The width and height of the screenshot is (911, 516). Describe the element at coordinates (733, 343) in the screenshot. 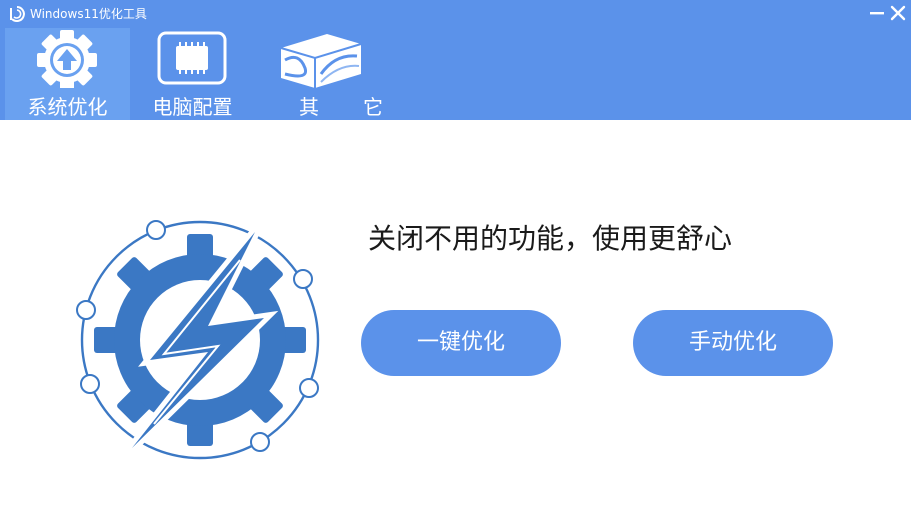

I see `manual-optimize-button: 手动优化` at that location.